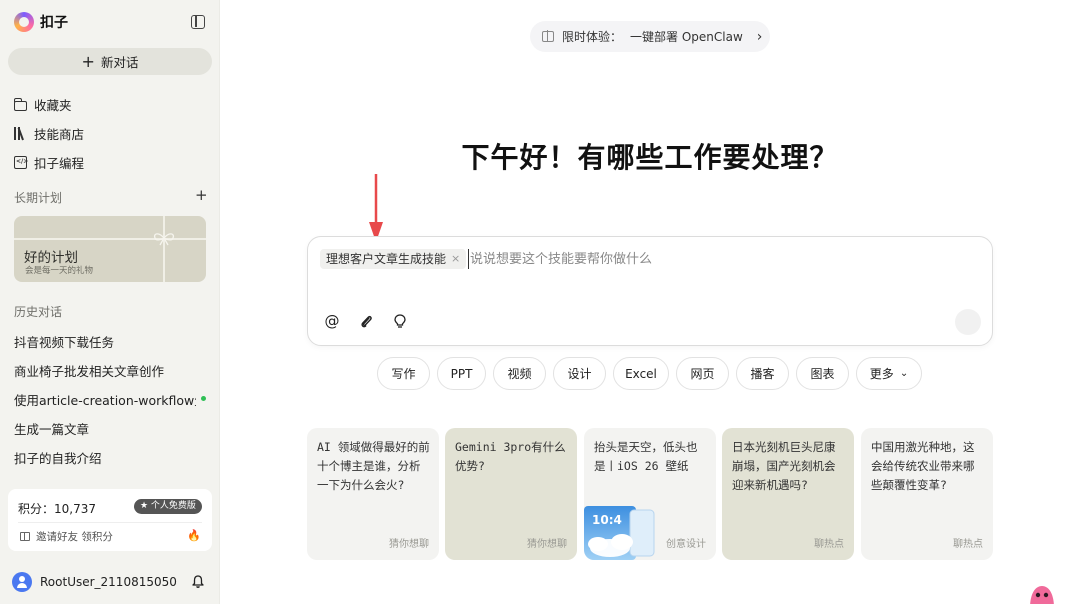 The image size is (1080, 604). What do you see at coordinates (203, 398) in the screenshot?
I see `active-status-dot` at bounding box center [203, 398].